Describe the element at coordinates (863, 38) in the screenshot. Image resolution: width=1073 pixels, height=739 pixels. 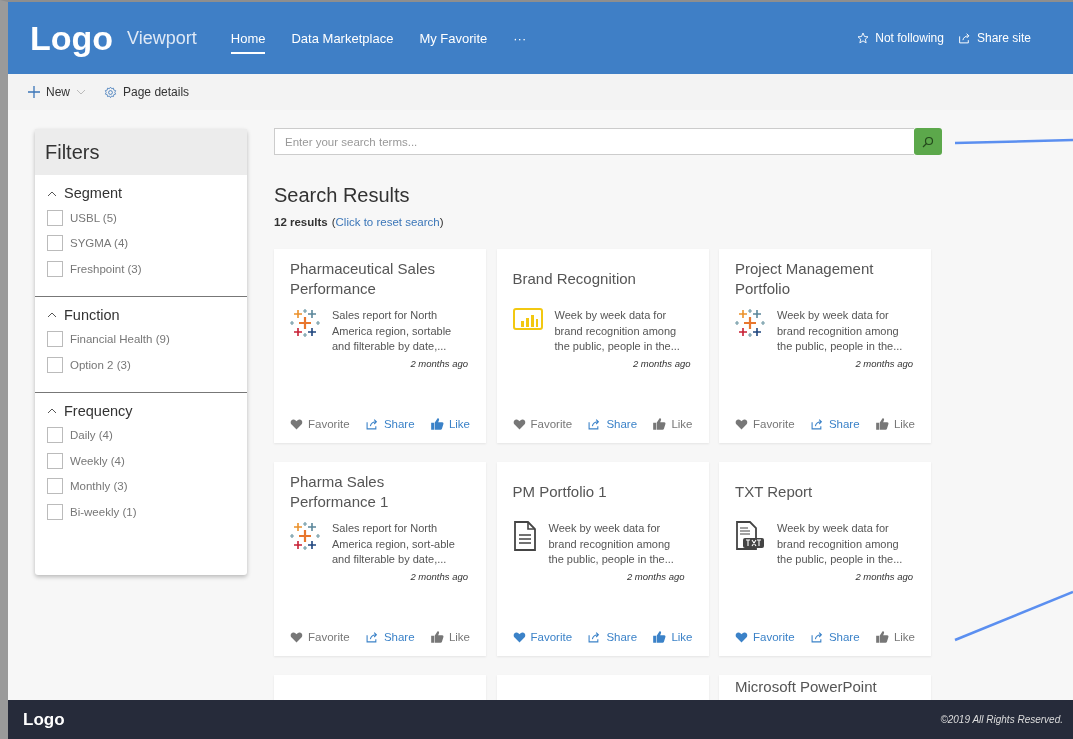
I see `star-icon` at that location.